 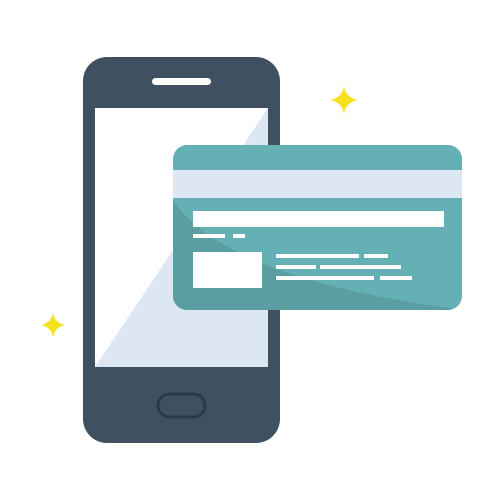 I want to click on card-chip-box, so click(x=227, y=270).